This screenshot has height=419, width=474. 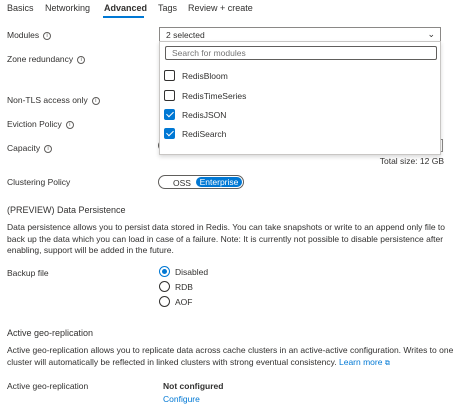 What do you see at coordinates (47, 100) in the screenshot?
I see `non-tls-label: Non-TLS access only` at bounding box center [47, 100].